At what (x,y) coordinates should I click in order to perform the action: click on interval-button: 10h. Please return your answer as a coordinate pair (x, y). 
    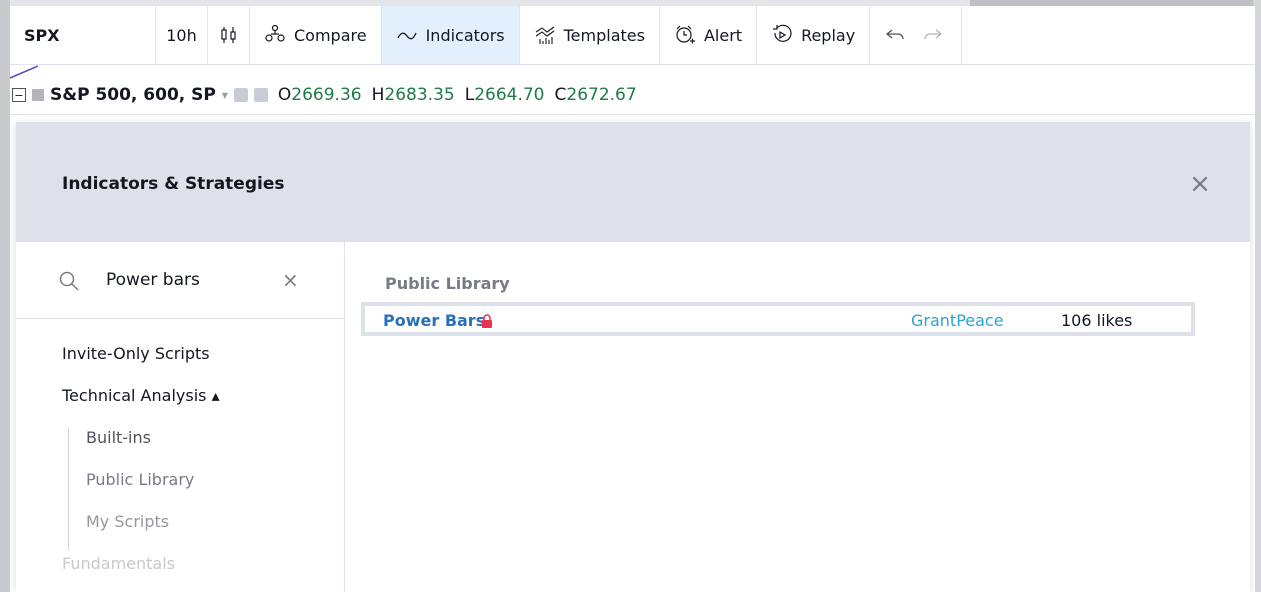
    Looking at the image, I should click on (182, 35).